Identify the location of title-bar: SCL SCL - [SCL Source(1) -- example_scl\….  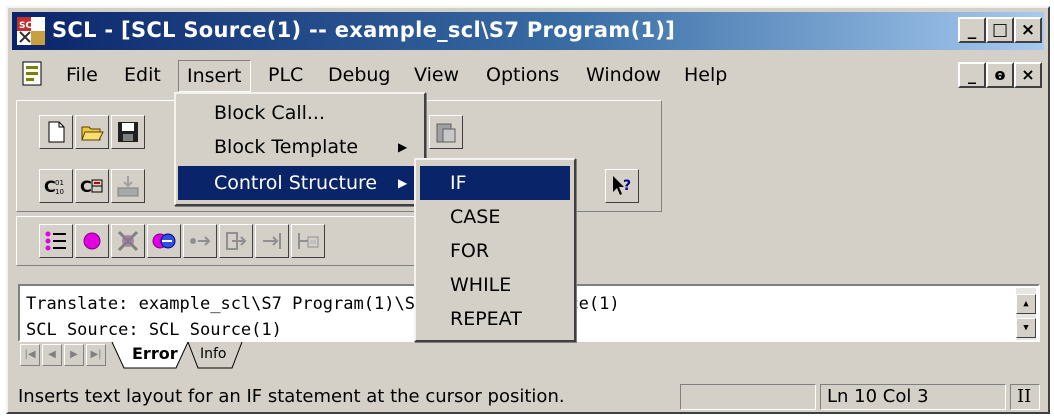
(528, 31).